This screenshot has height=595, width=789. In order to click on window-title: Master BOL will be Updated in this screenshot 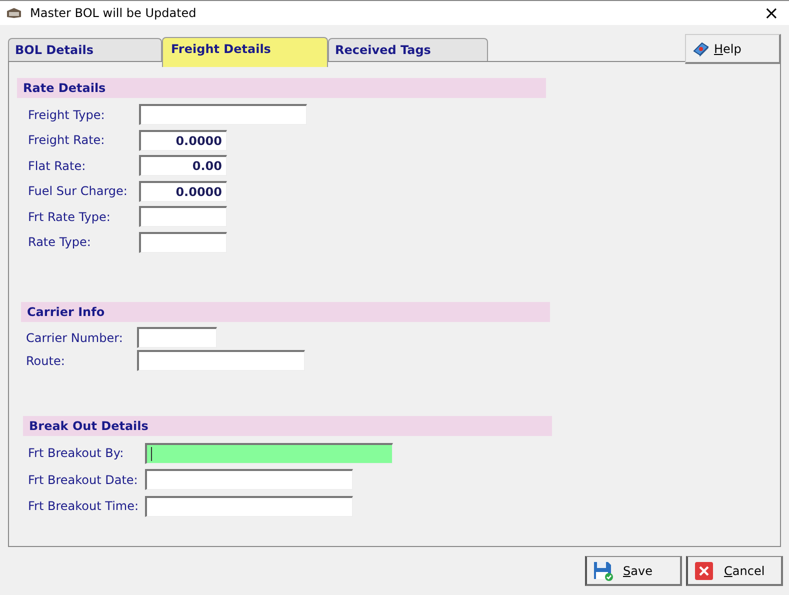, I will do `click(113, 13)`.